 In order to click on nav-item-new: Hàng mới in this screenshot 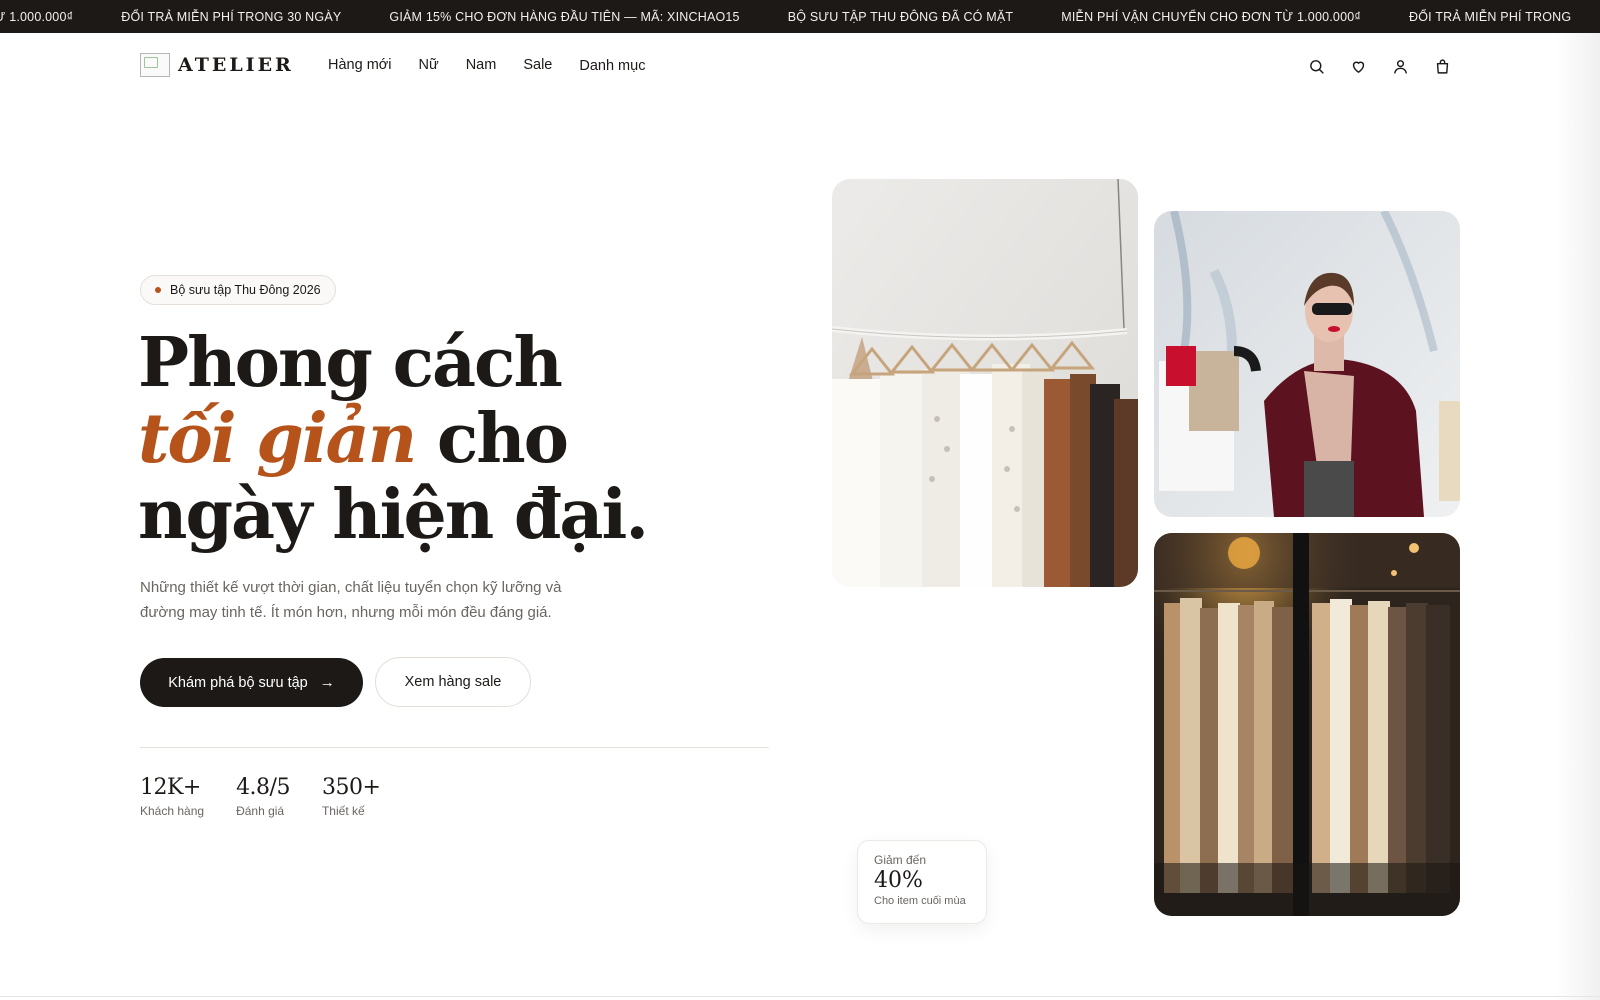, I will do `click(360, 65)`.